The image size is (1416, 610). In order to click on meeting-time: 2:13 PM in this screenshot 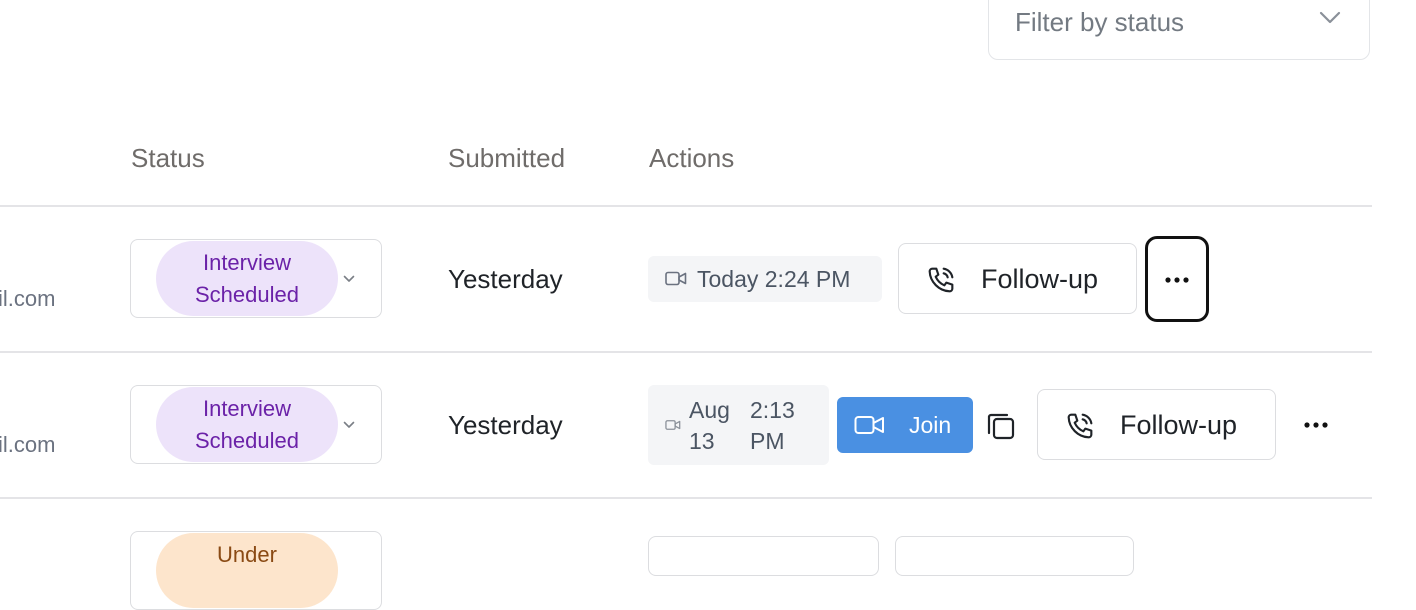, I will do `click(772, 425)`.